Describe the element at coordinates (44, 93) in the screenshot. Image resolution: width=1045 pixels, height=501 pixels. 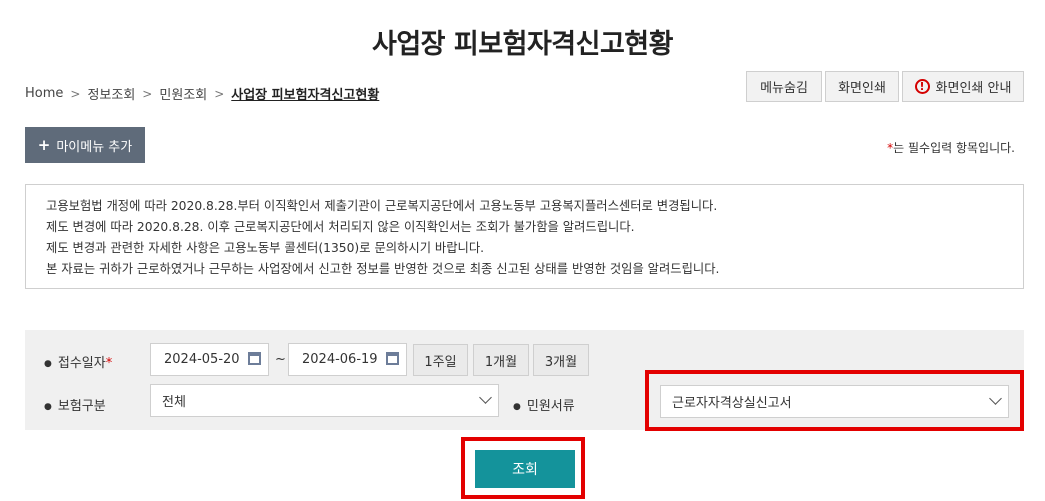
I see `breadcrumb-home: Home` at that location.